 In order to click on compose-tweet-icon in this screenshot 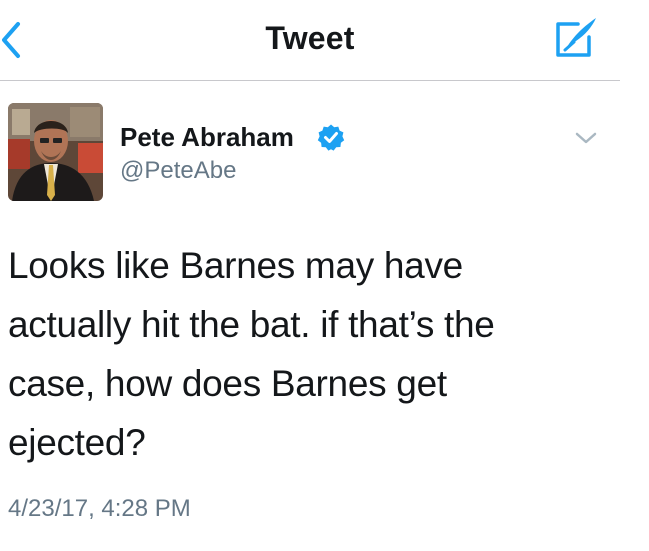, I will do `click(576, 37)`.